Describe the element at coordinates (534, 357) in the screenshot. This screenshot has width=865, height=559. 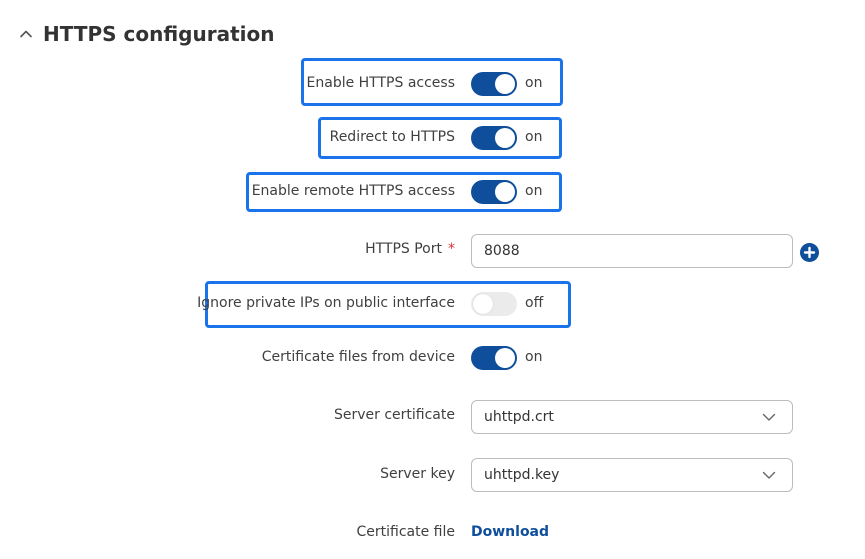
I see `cert-from-device-state: on` at that location.